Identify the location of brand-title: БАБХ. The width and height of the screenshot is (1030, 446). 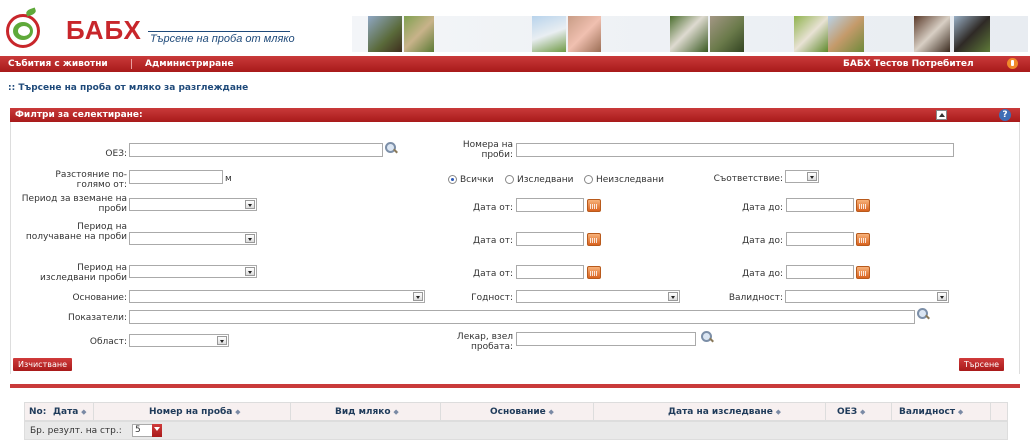
(104, 30).